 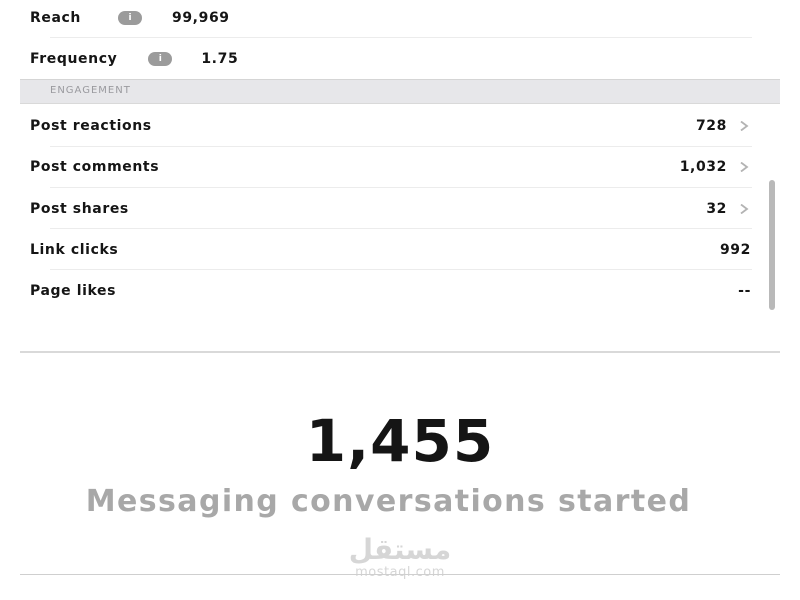 What do you see at coordinates (716, 209) in the screenshot?
I see `row-value: 32` at bounding box center [716, 209].